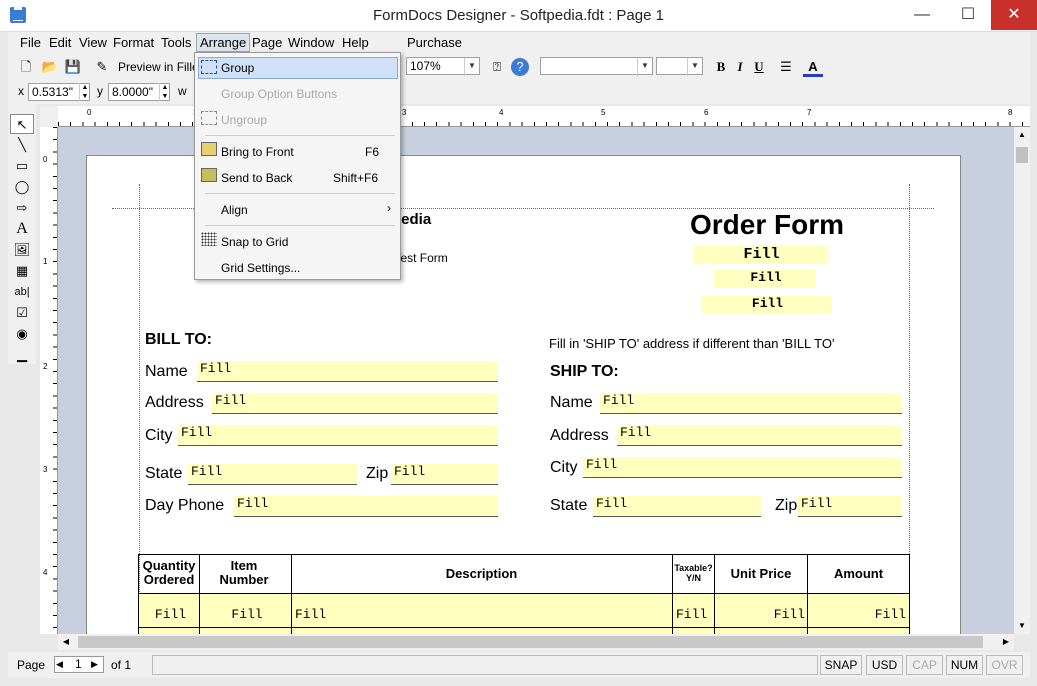 Image resolution: width=1037 pixels, height=686 pixels. Describe the element at coordinates (1006, 642) in the screenshot. I see `scroll-right-icon: ▶` at that location.